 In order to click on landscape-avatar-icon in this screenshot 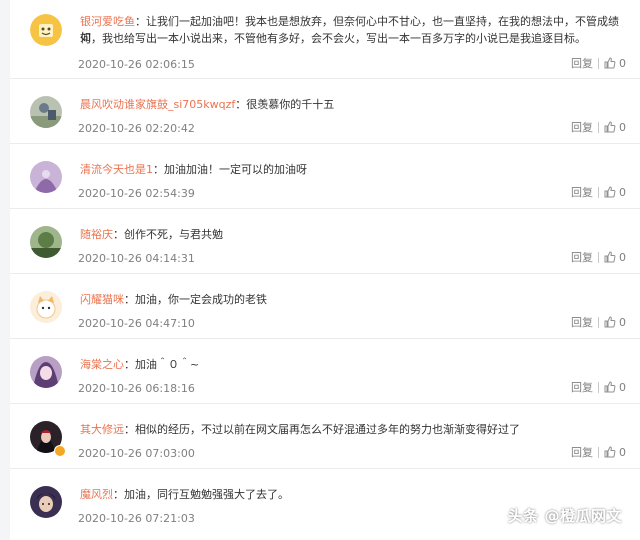, I will do `click(46, 242)`.